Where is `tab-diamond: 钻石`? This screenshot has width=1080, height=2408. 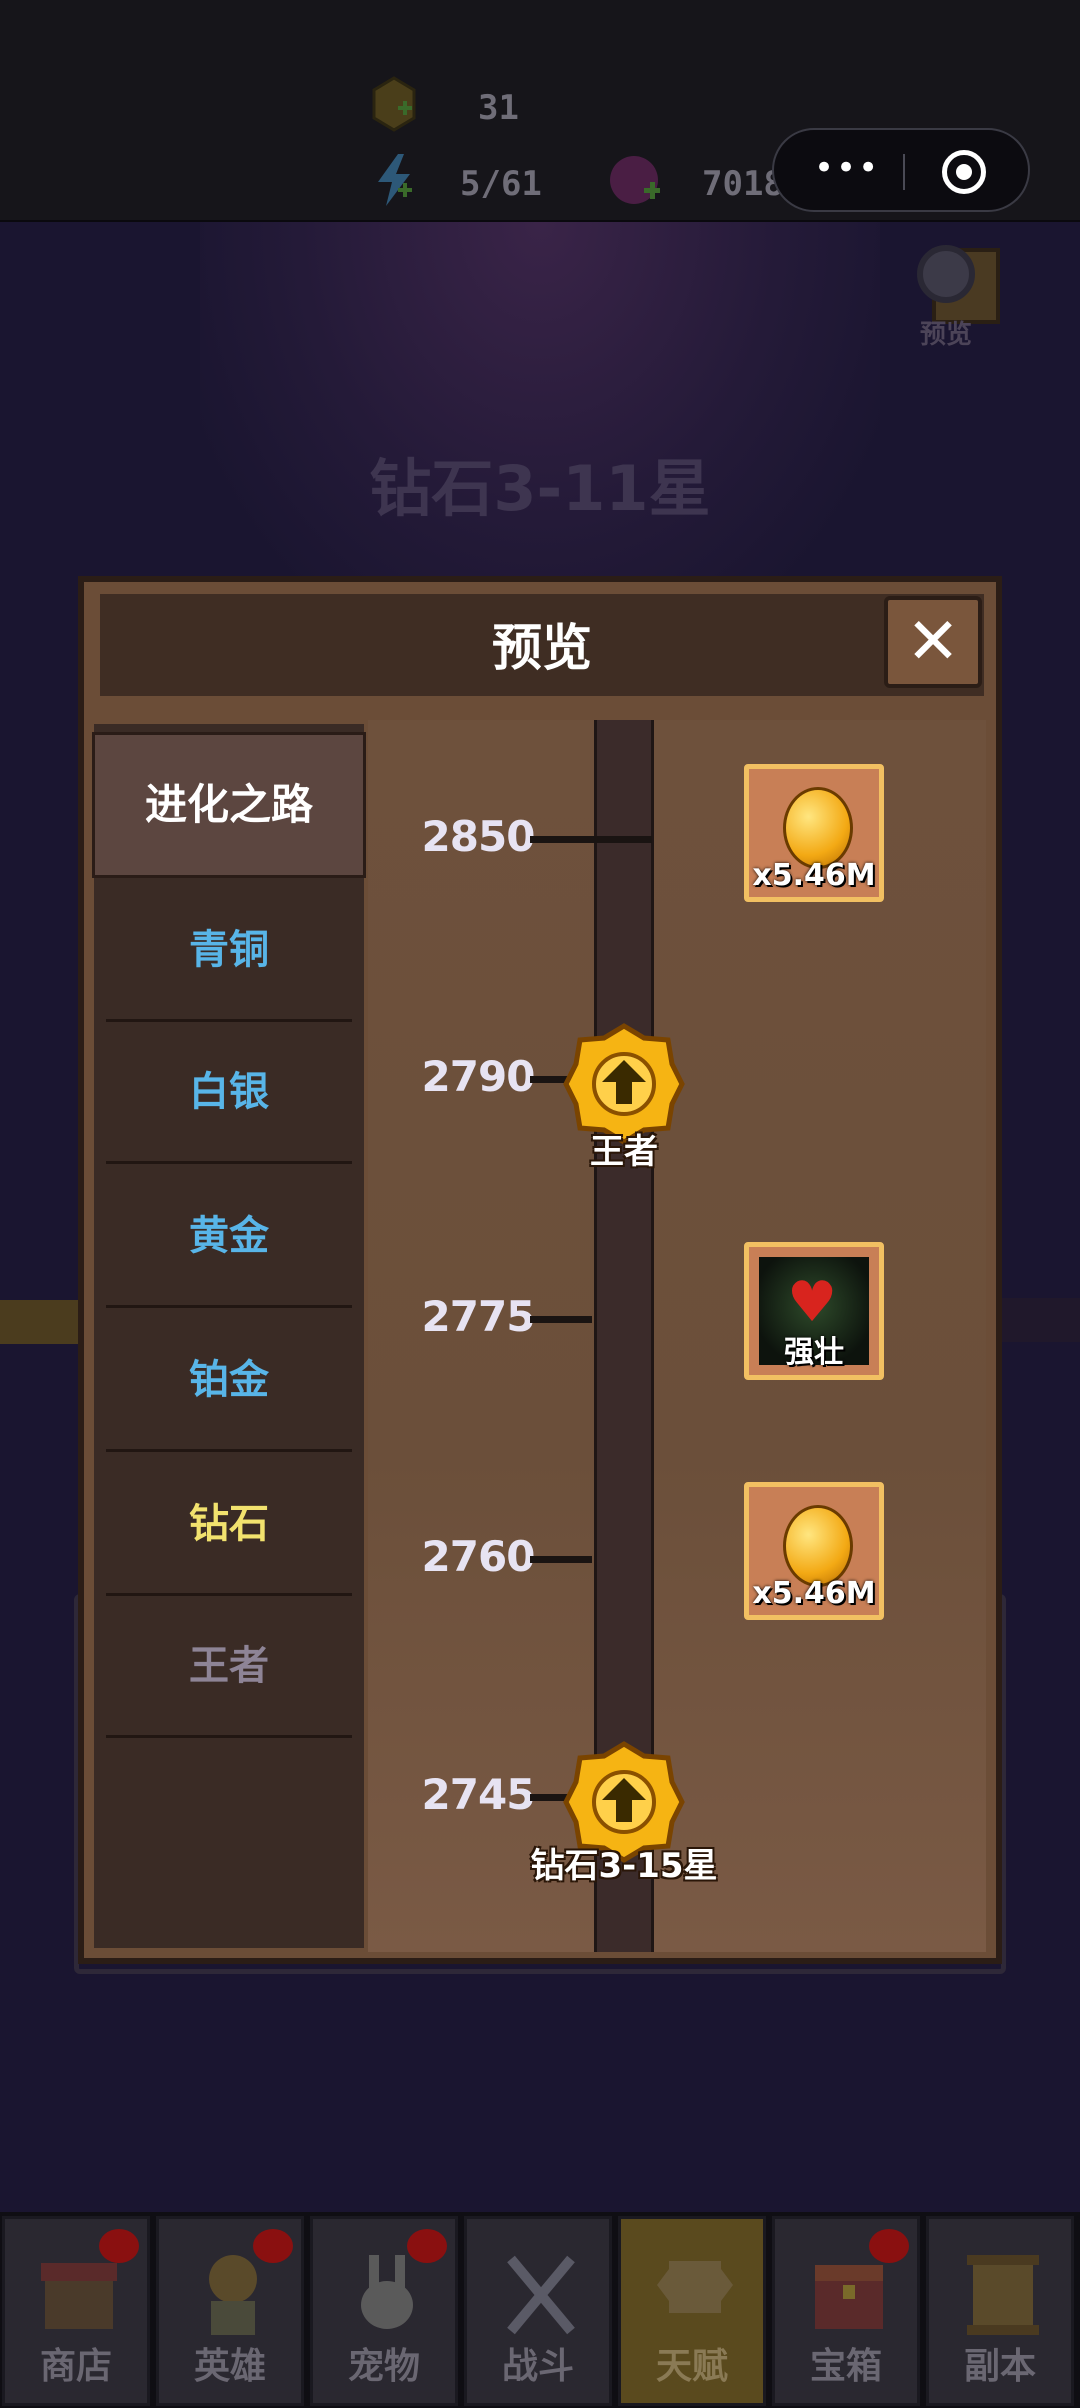 tab-diamond: 钻石 is located at coordinates (229, 1525).